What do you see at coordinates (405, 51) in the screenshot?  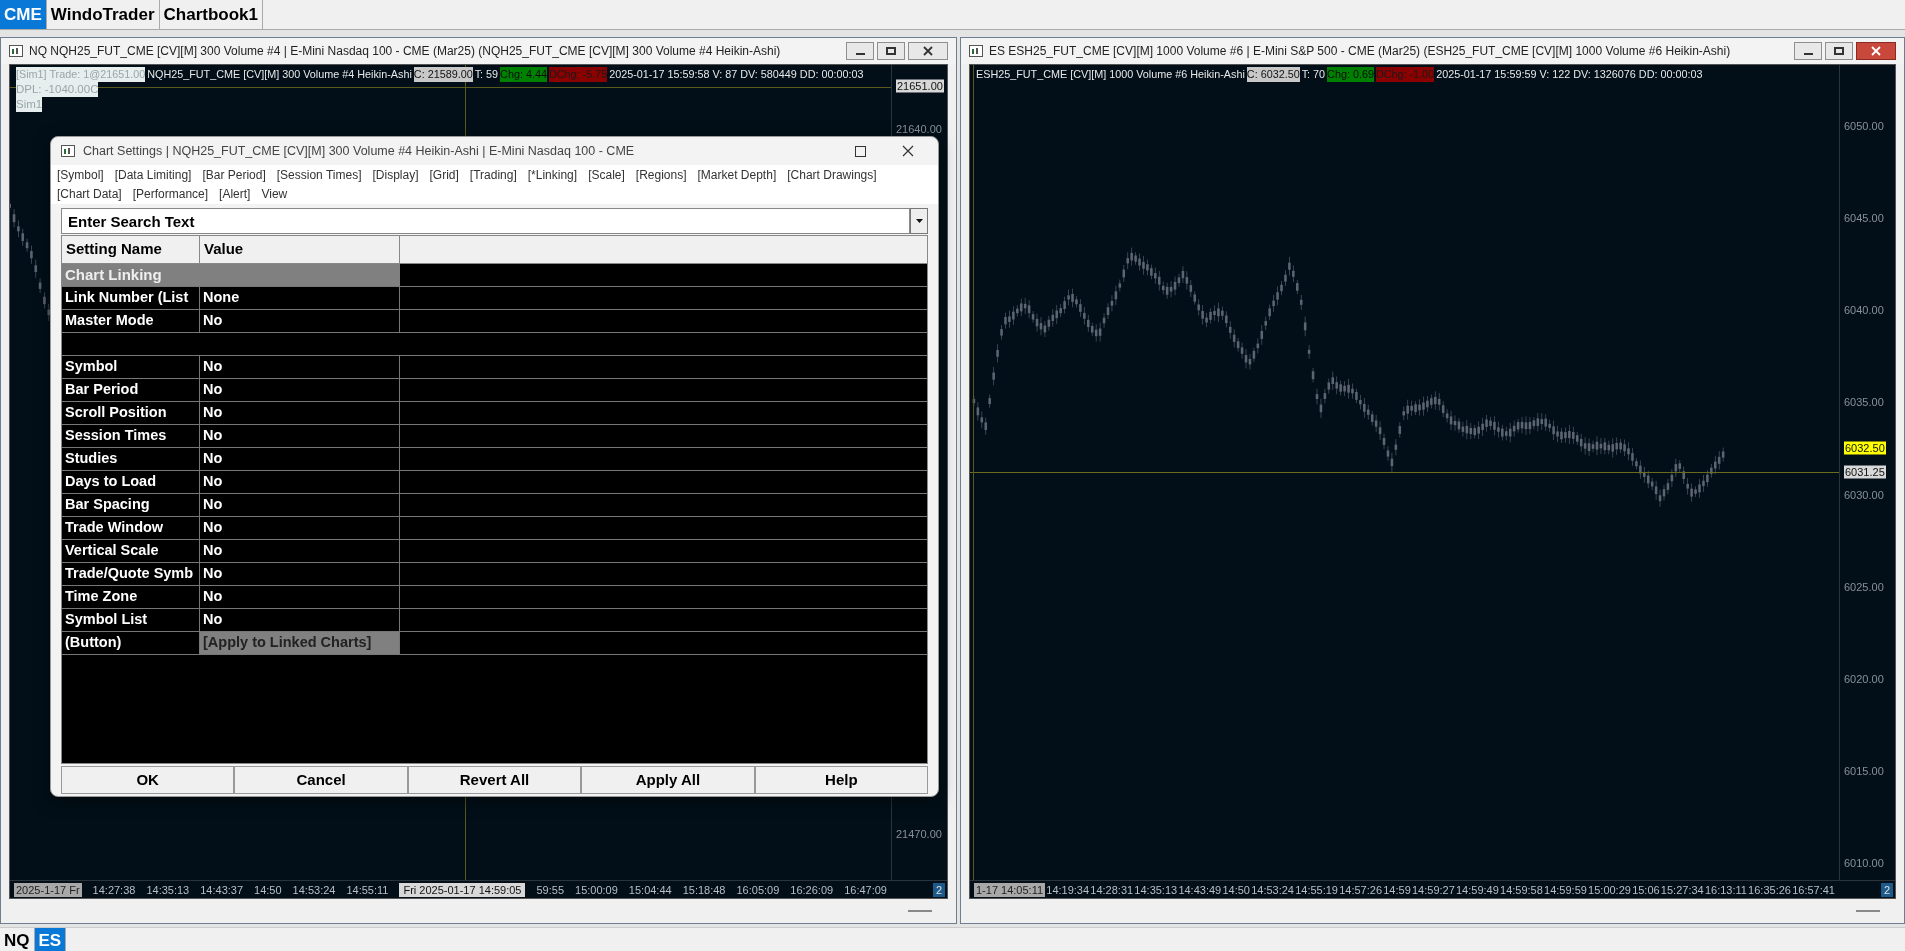 I see `window-title: NQ NQH25_FUT_CME [CV][M] 300 Volume #4 | E-Mini Nasdaq 100 - CME (Mar25) (NQH25_FUT_CME [CV][M] 300 Volume #4 Heikin-Ashi)` at bounding box center [405, 51].